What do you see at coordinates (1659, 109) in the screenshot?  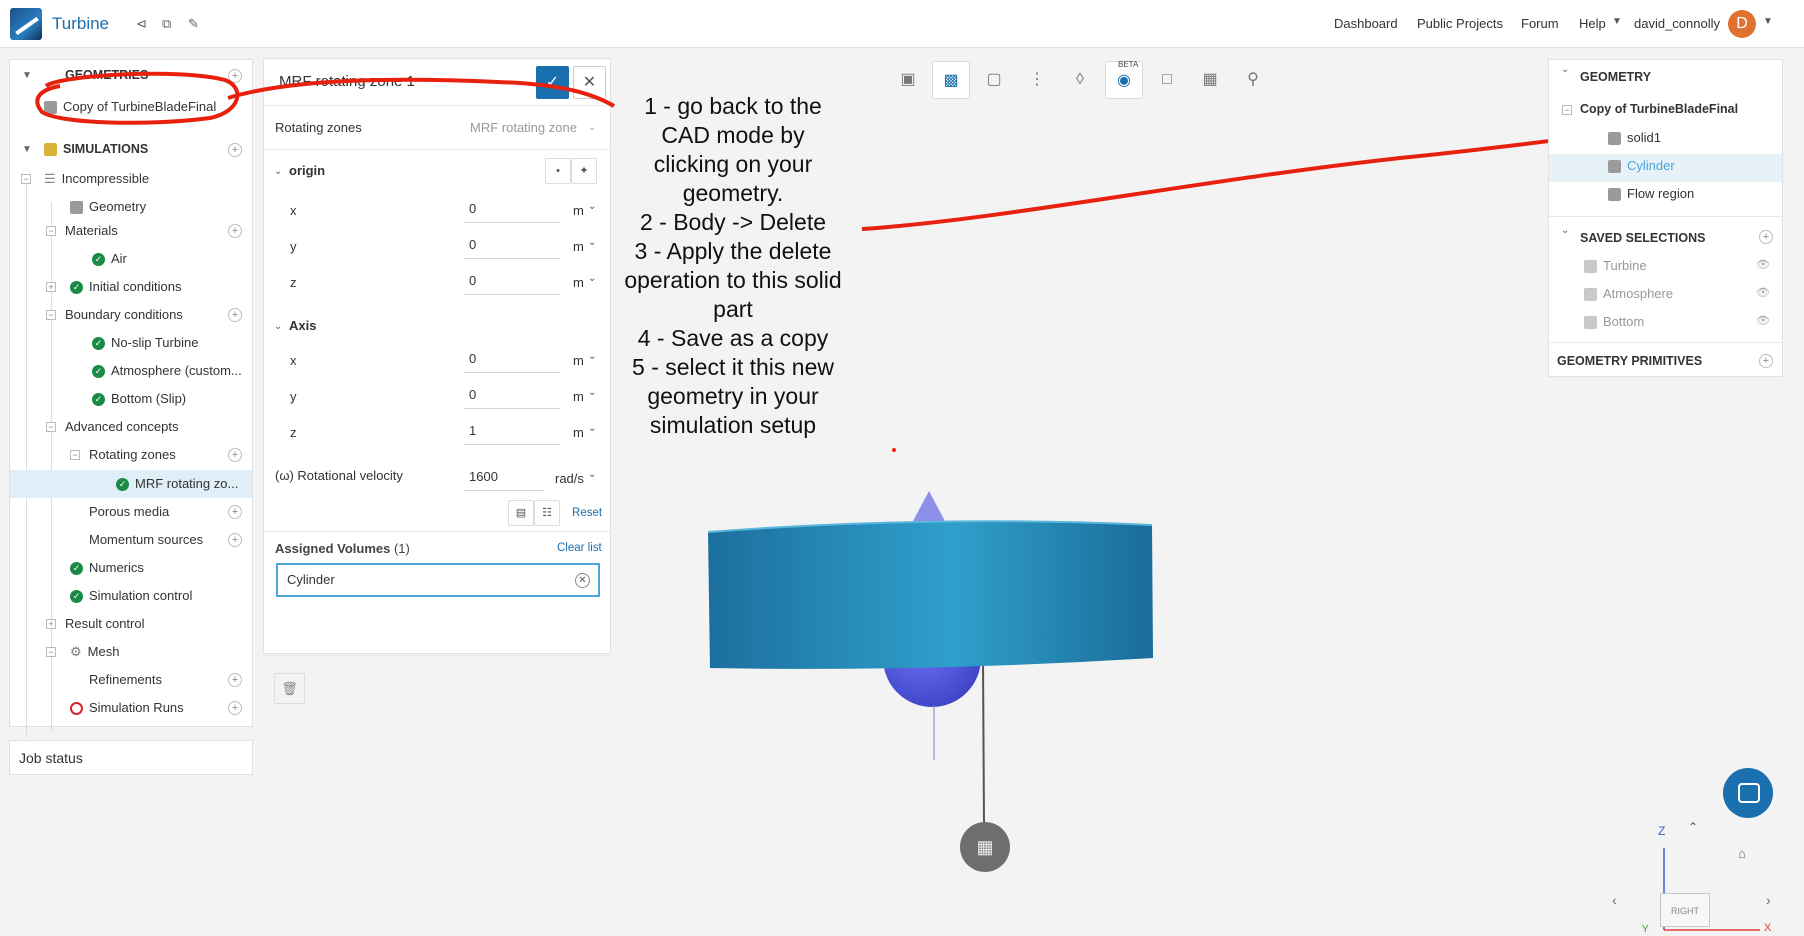 I see `geometry-name: Copy of TurbineBladeFinal` at bounding box center [1659, 109].